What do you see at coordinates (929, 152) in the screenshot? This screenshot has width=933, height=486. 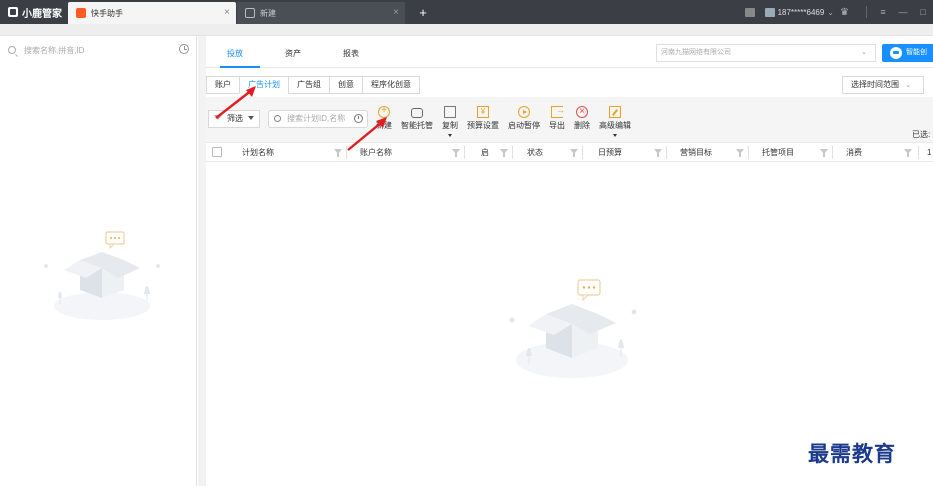 I see `col-truncated: 1` at bounding box center [929, 152].